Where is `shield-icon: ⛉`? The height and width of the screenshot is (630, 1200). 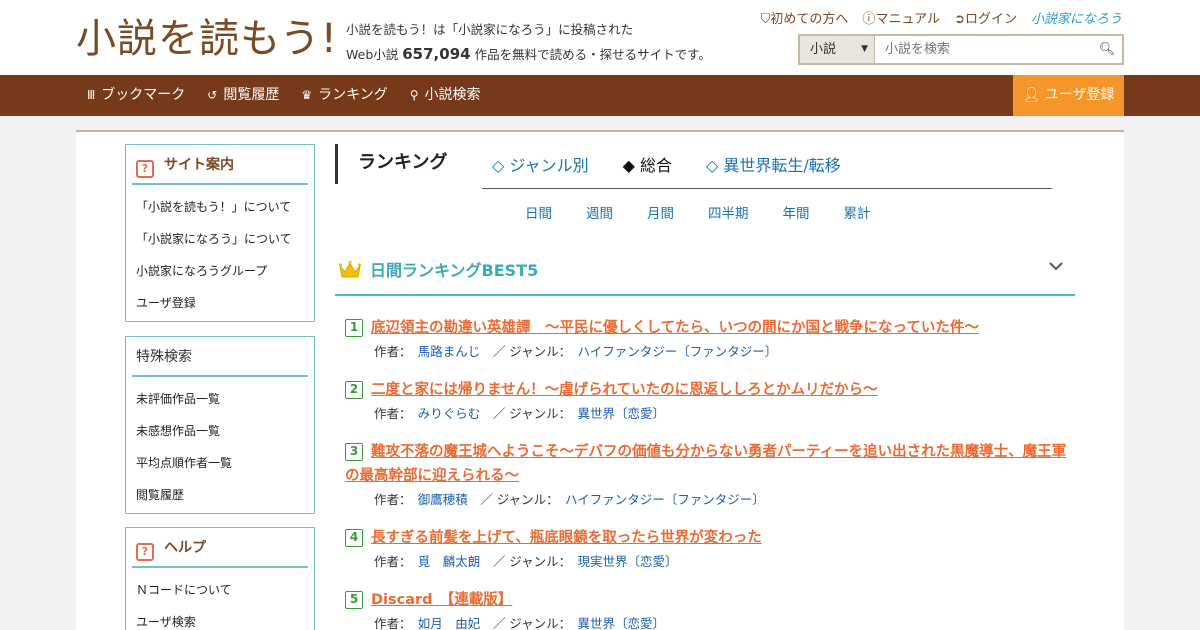 shield-icon: ⛉ is located at coordinates (765, 19).